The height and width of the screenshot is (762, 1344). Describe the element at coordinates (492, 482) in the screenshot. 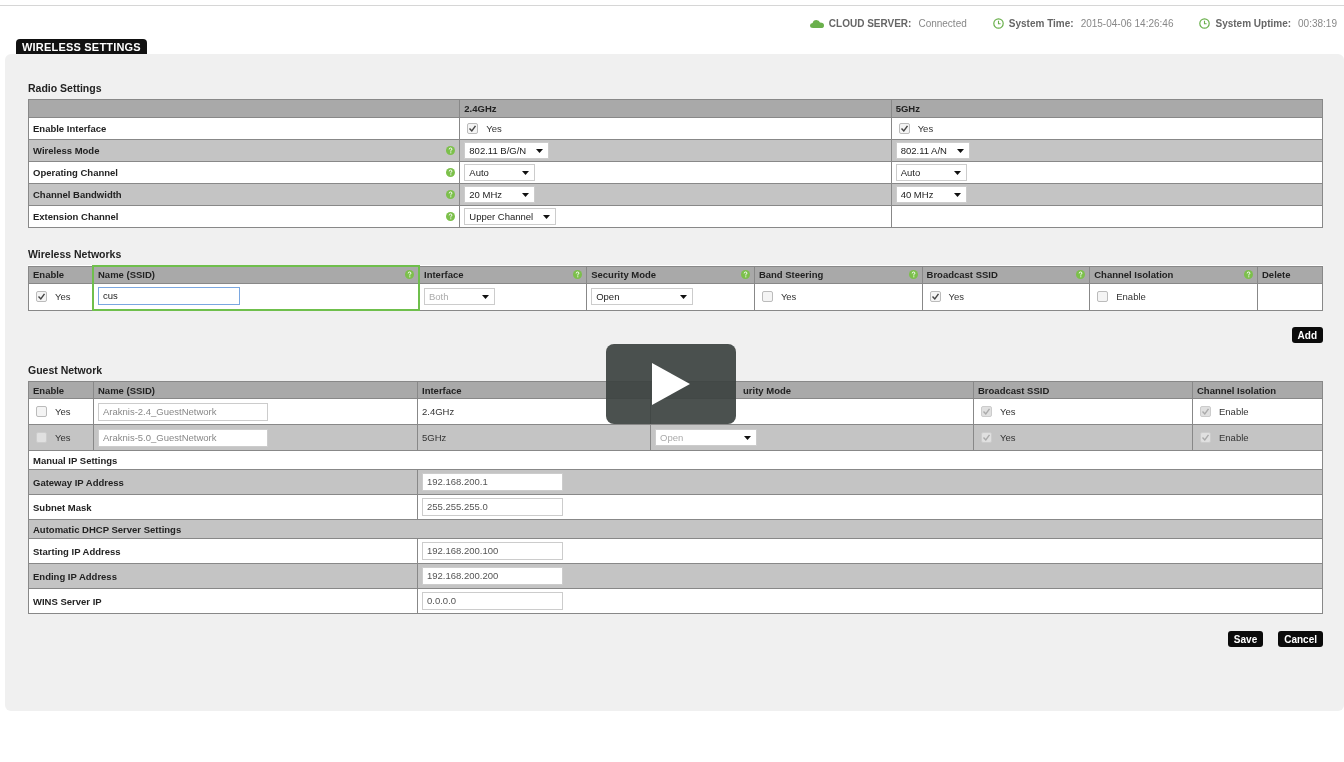

I see `text-field: 192.168.200.1` at that location.